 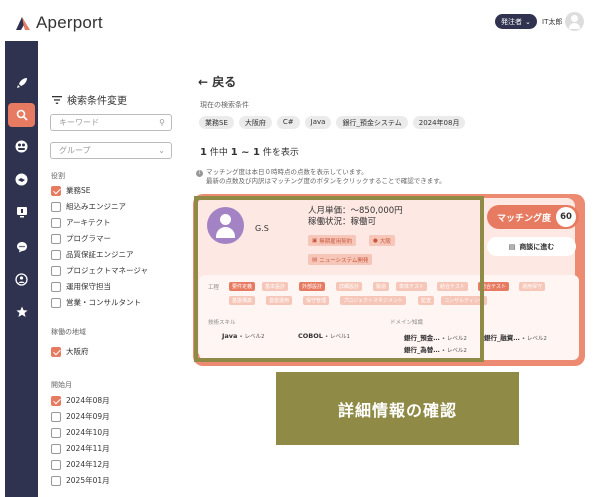 What do you see at coordinates (96, 302) in the screenshot?
I see `role-checkbox: 営業・コンサルタント` at bounding box center [96, 302].